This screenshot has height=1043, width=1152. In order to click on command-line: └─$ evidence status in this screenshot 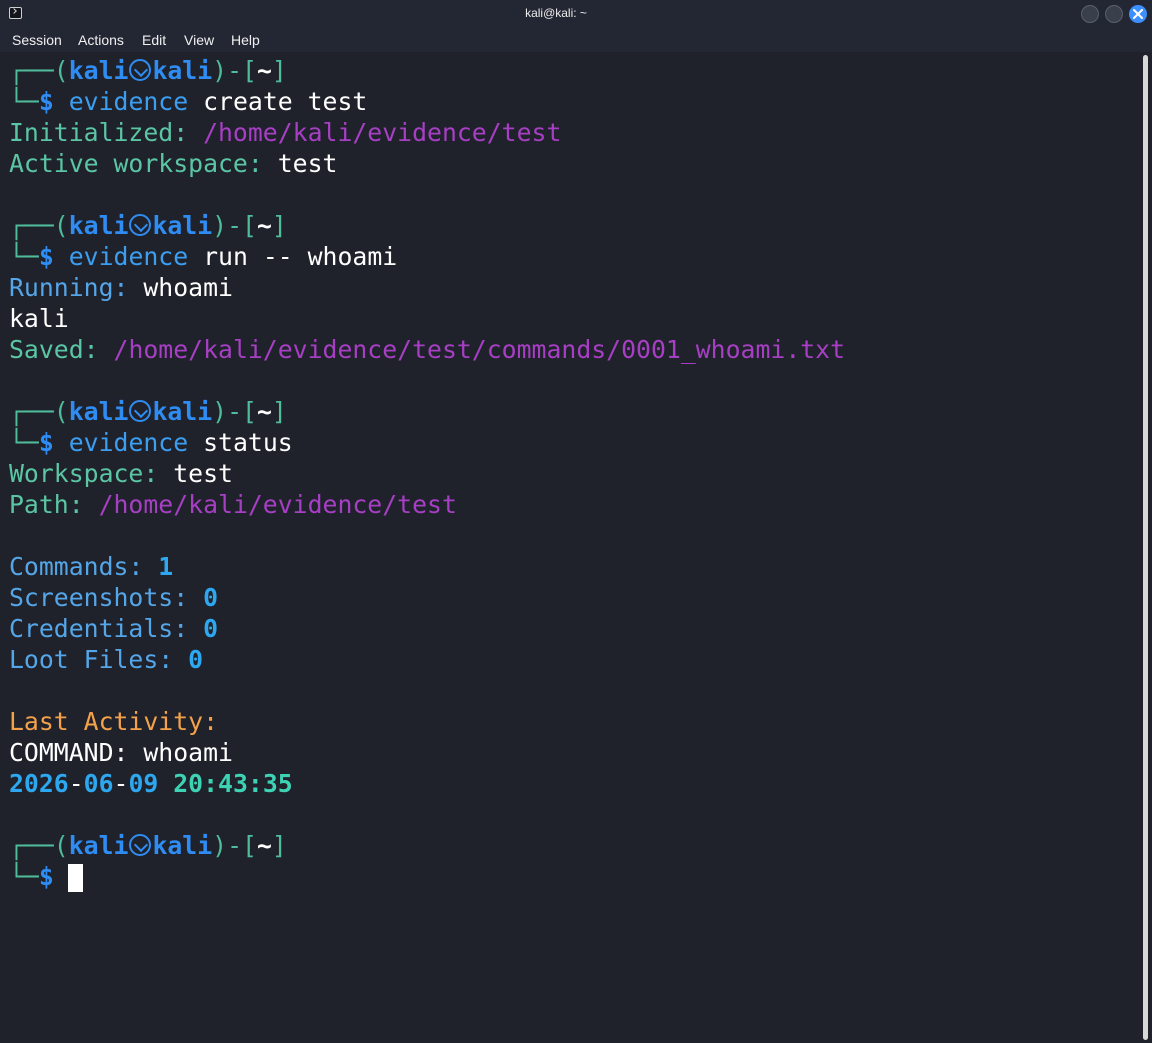, I will do `click(151, 442)`.